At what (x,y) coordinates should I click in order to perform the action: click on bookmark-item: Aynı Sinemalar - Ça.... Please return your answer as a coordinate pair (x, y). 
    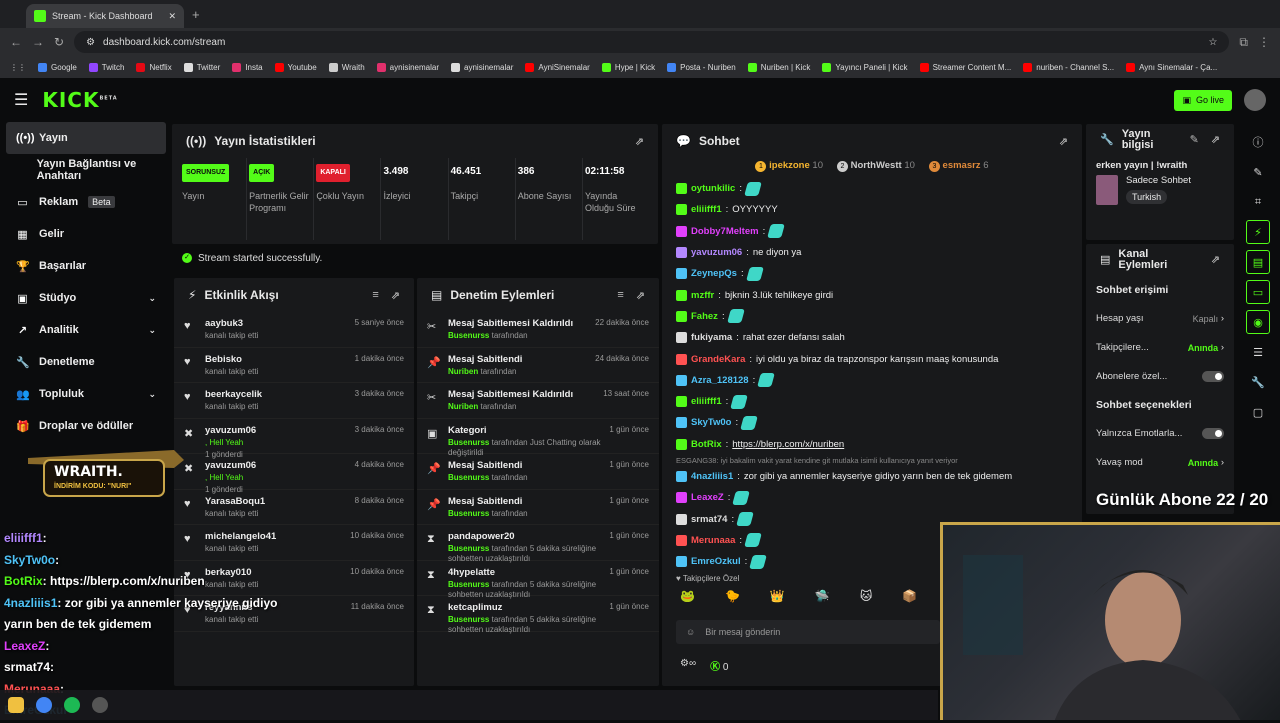
    Looking at the image, I should click on (1171, 67).